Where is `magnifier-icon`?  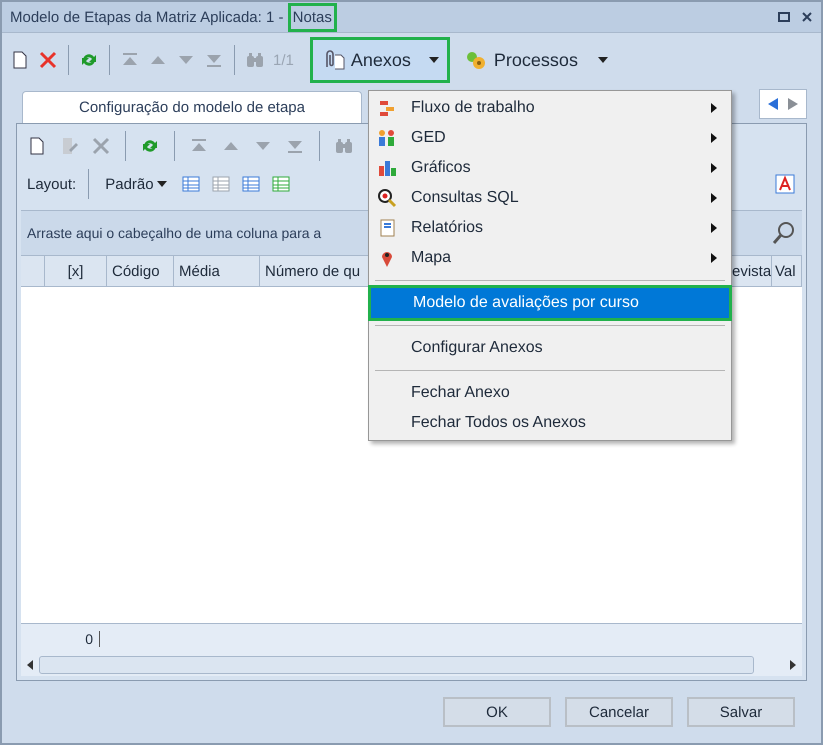
magnifier-icon is located at coordinates (387, 198).